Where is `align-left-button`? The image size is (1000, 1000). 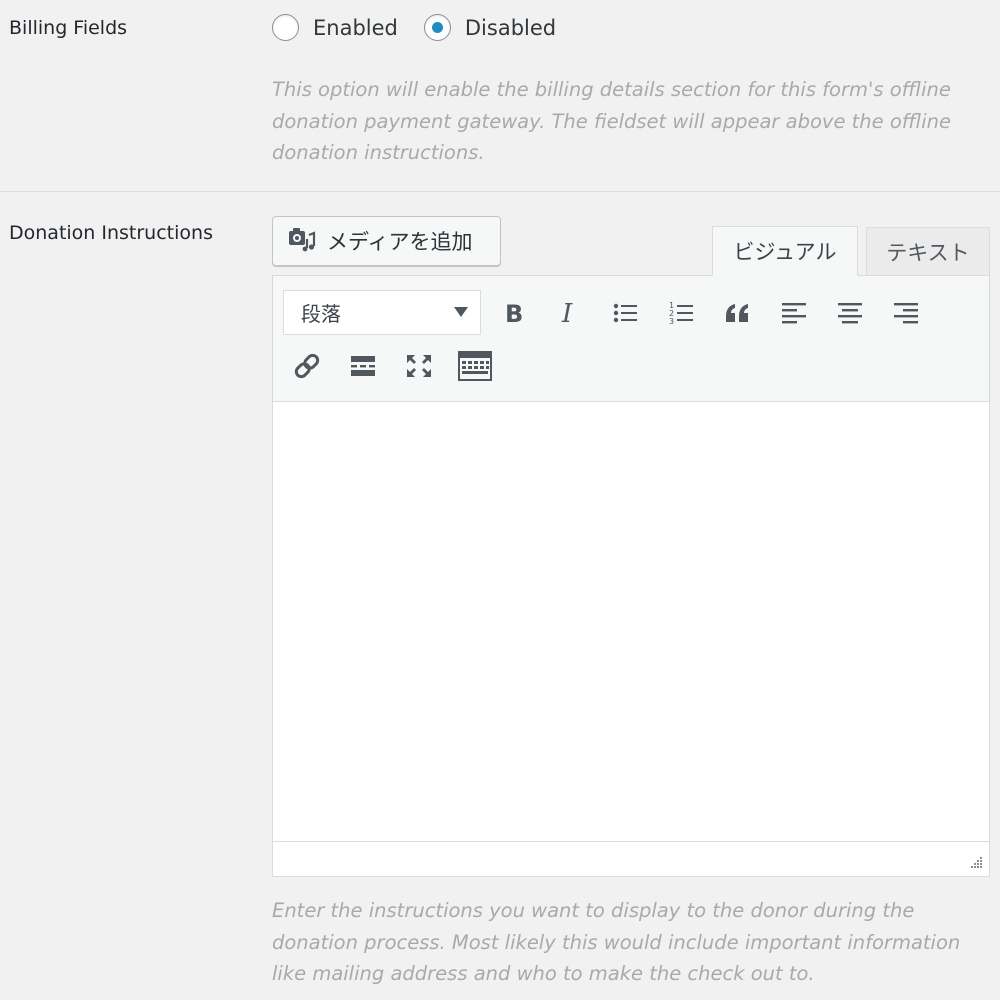
align-left-button is located at coordinates (794, 313).